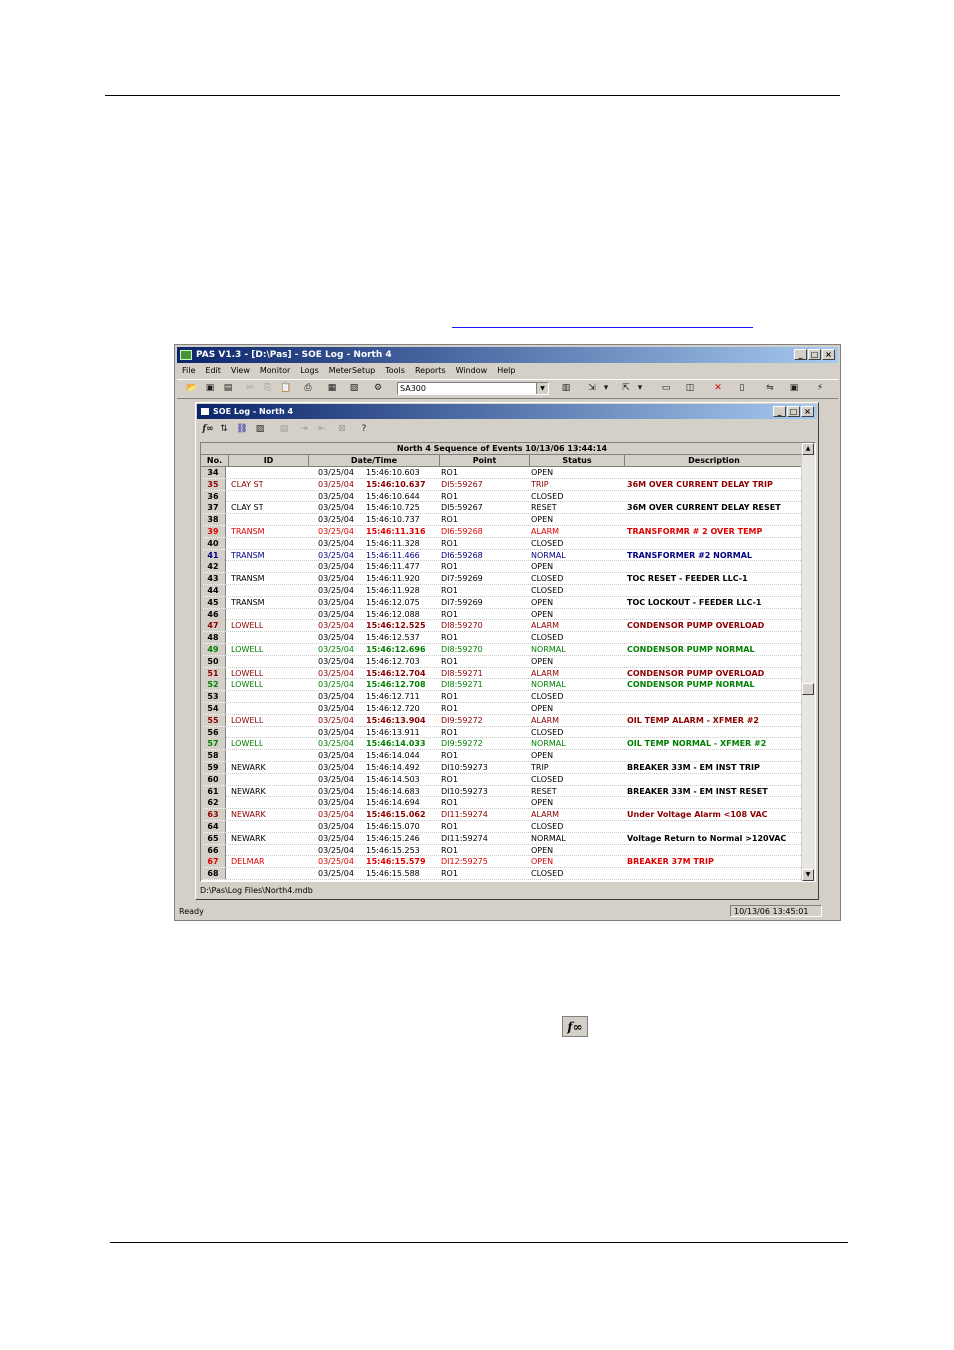 The width and height of the screenshot is (954, 1350). Describe the element at coordinates (224, 429) in the screenshot. I see `sort-icon: ⇅` at that location.